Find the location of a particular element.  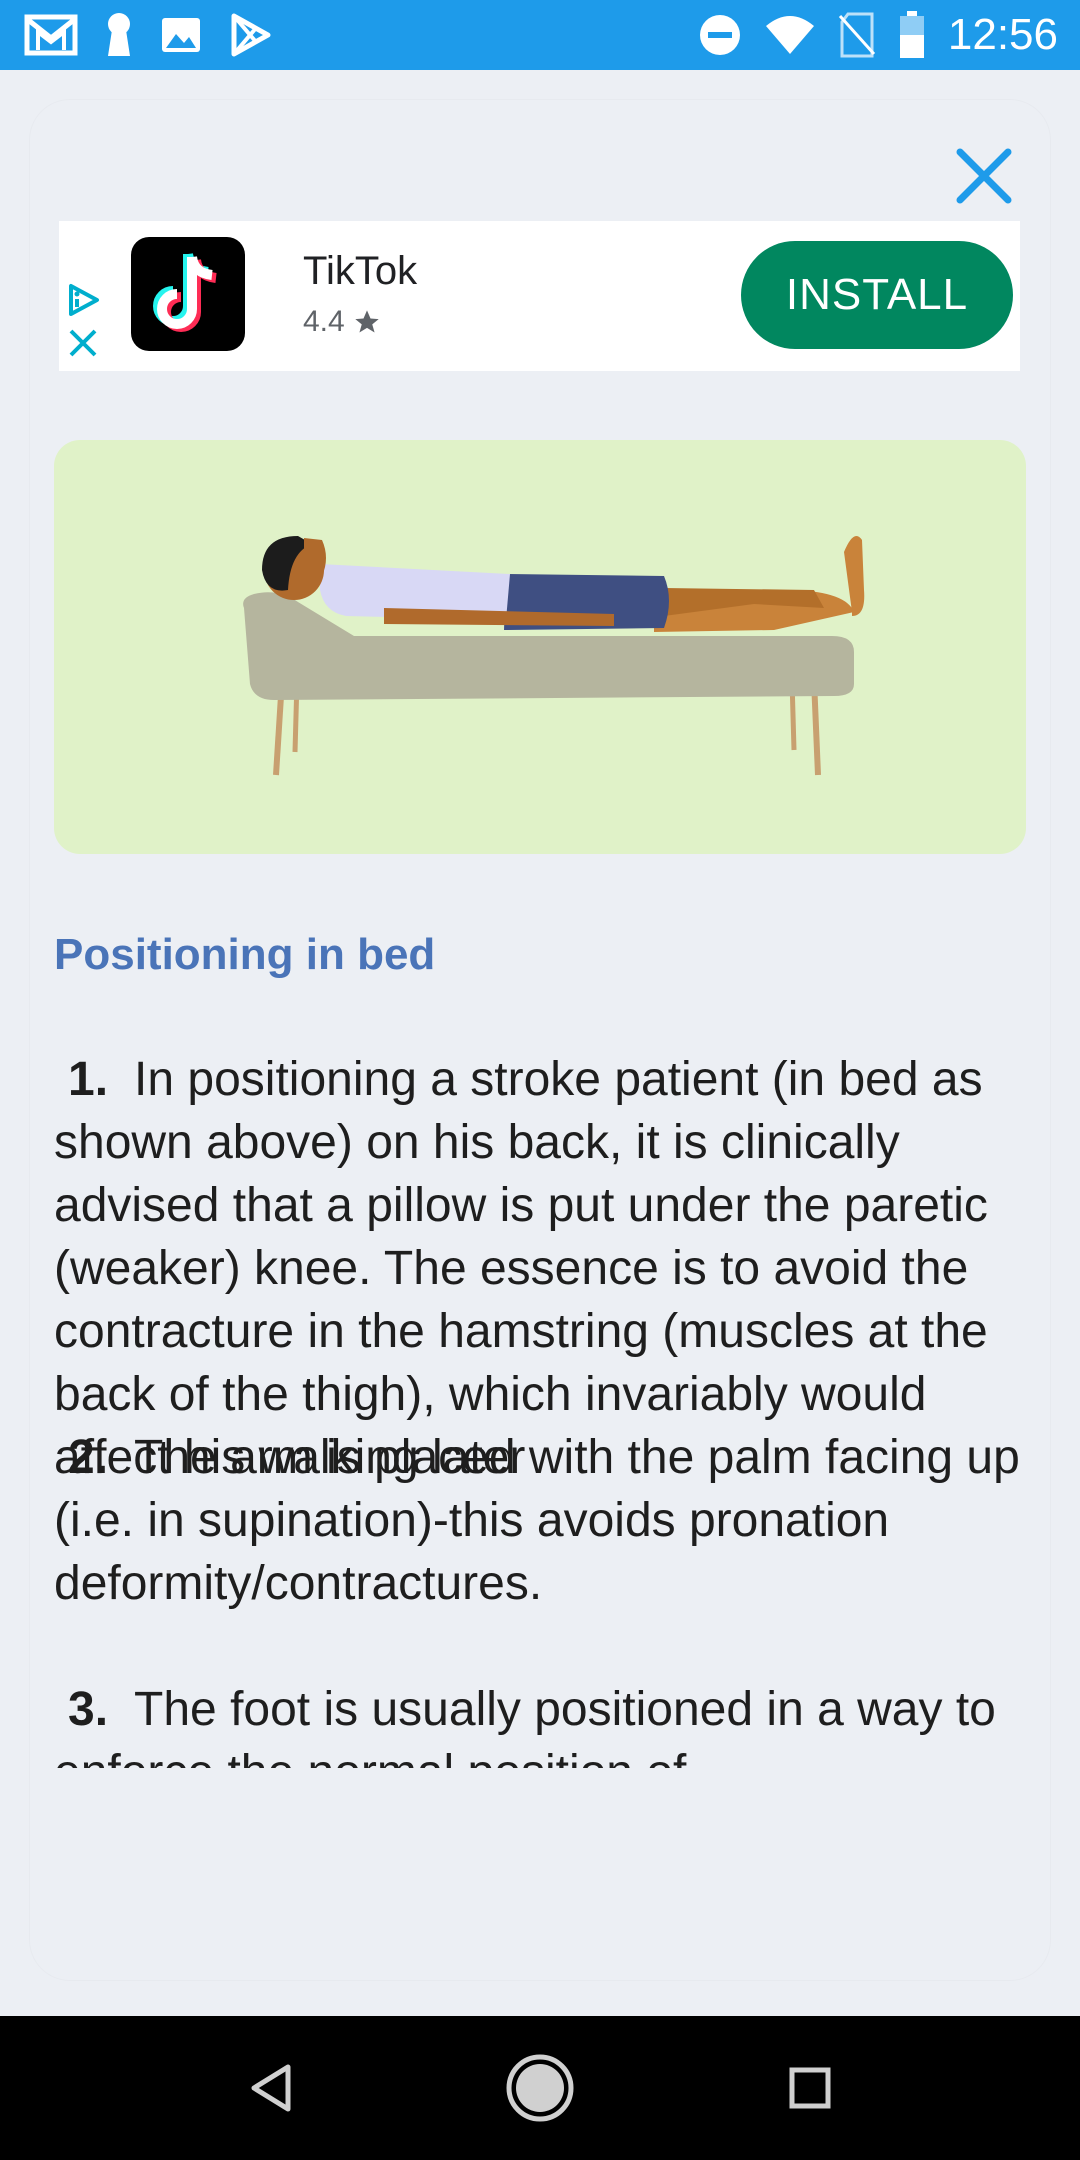

adchoices-icon is located at coordinates (85, 302).